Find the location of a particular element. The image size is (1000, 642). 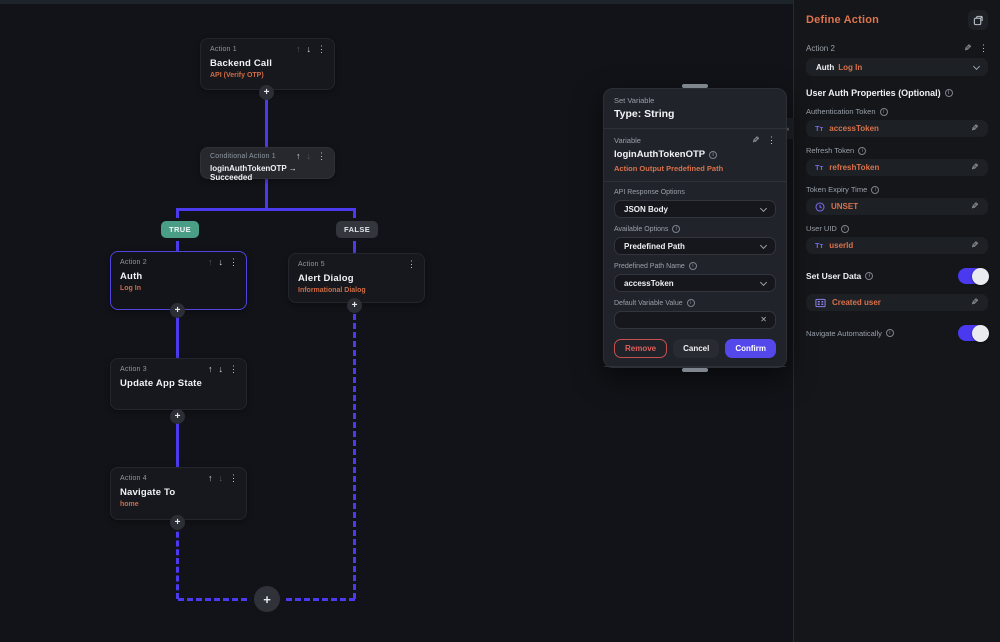

action-type-secondary: Log In is located at coordinates (850, 67).